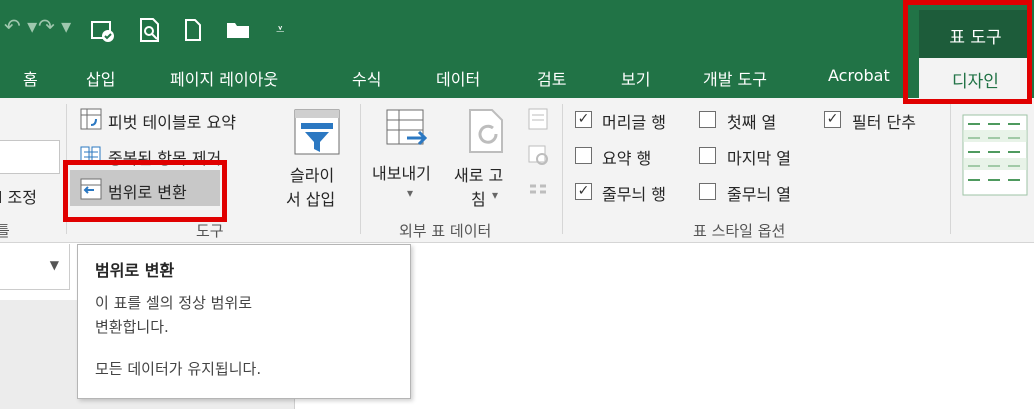 This screenshot has width=1034, height=409. Describe the element at coordinates (91, 119) in the screenshot. I see `pivot-table-icon` at that location.